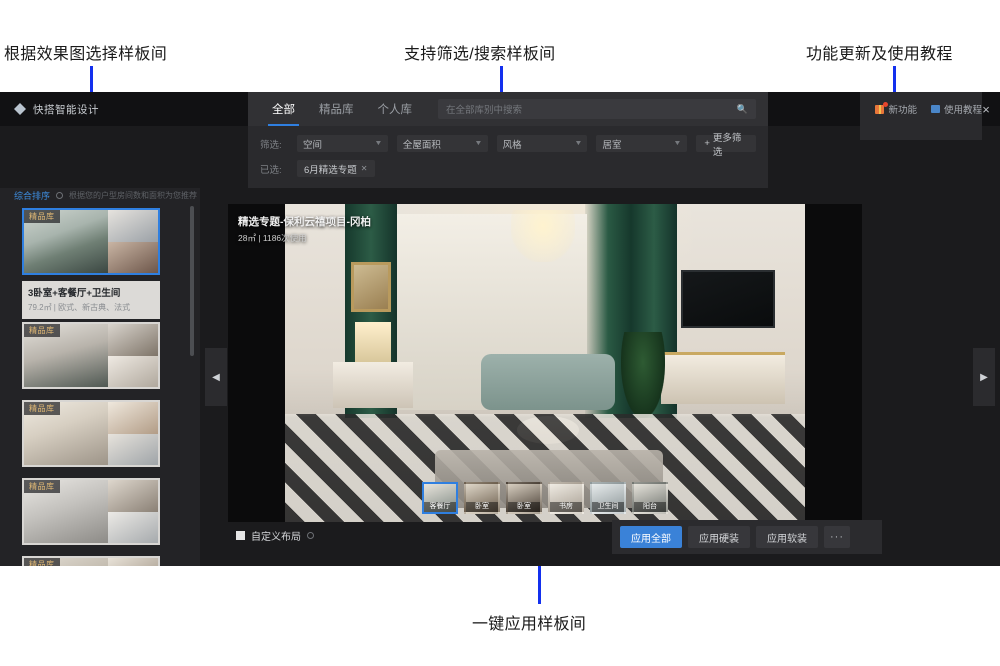  I want to click on room-thumb-study: 书房, so click(566, 498).